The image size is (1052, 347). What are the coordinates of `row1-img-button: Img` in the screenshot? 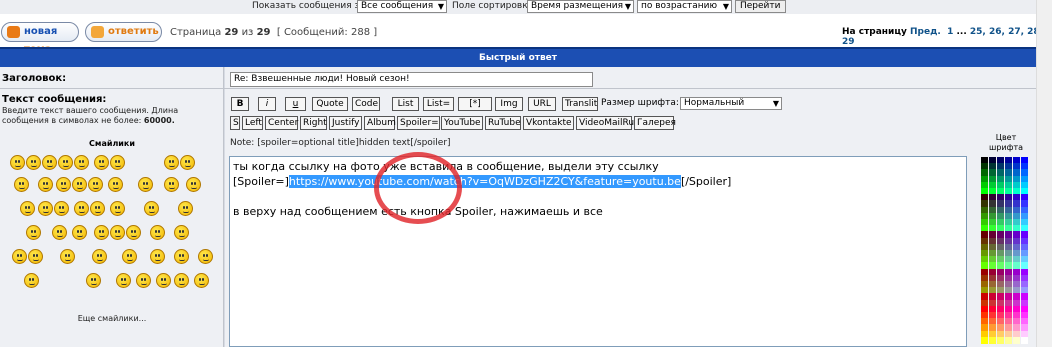 It's located at (509, 104).